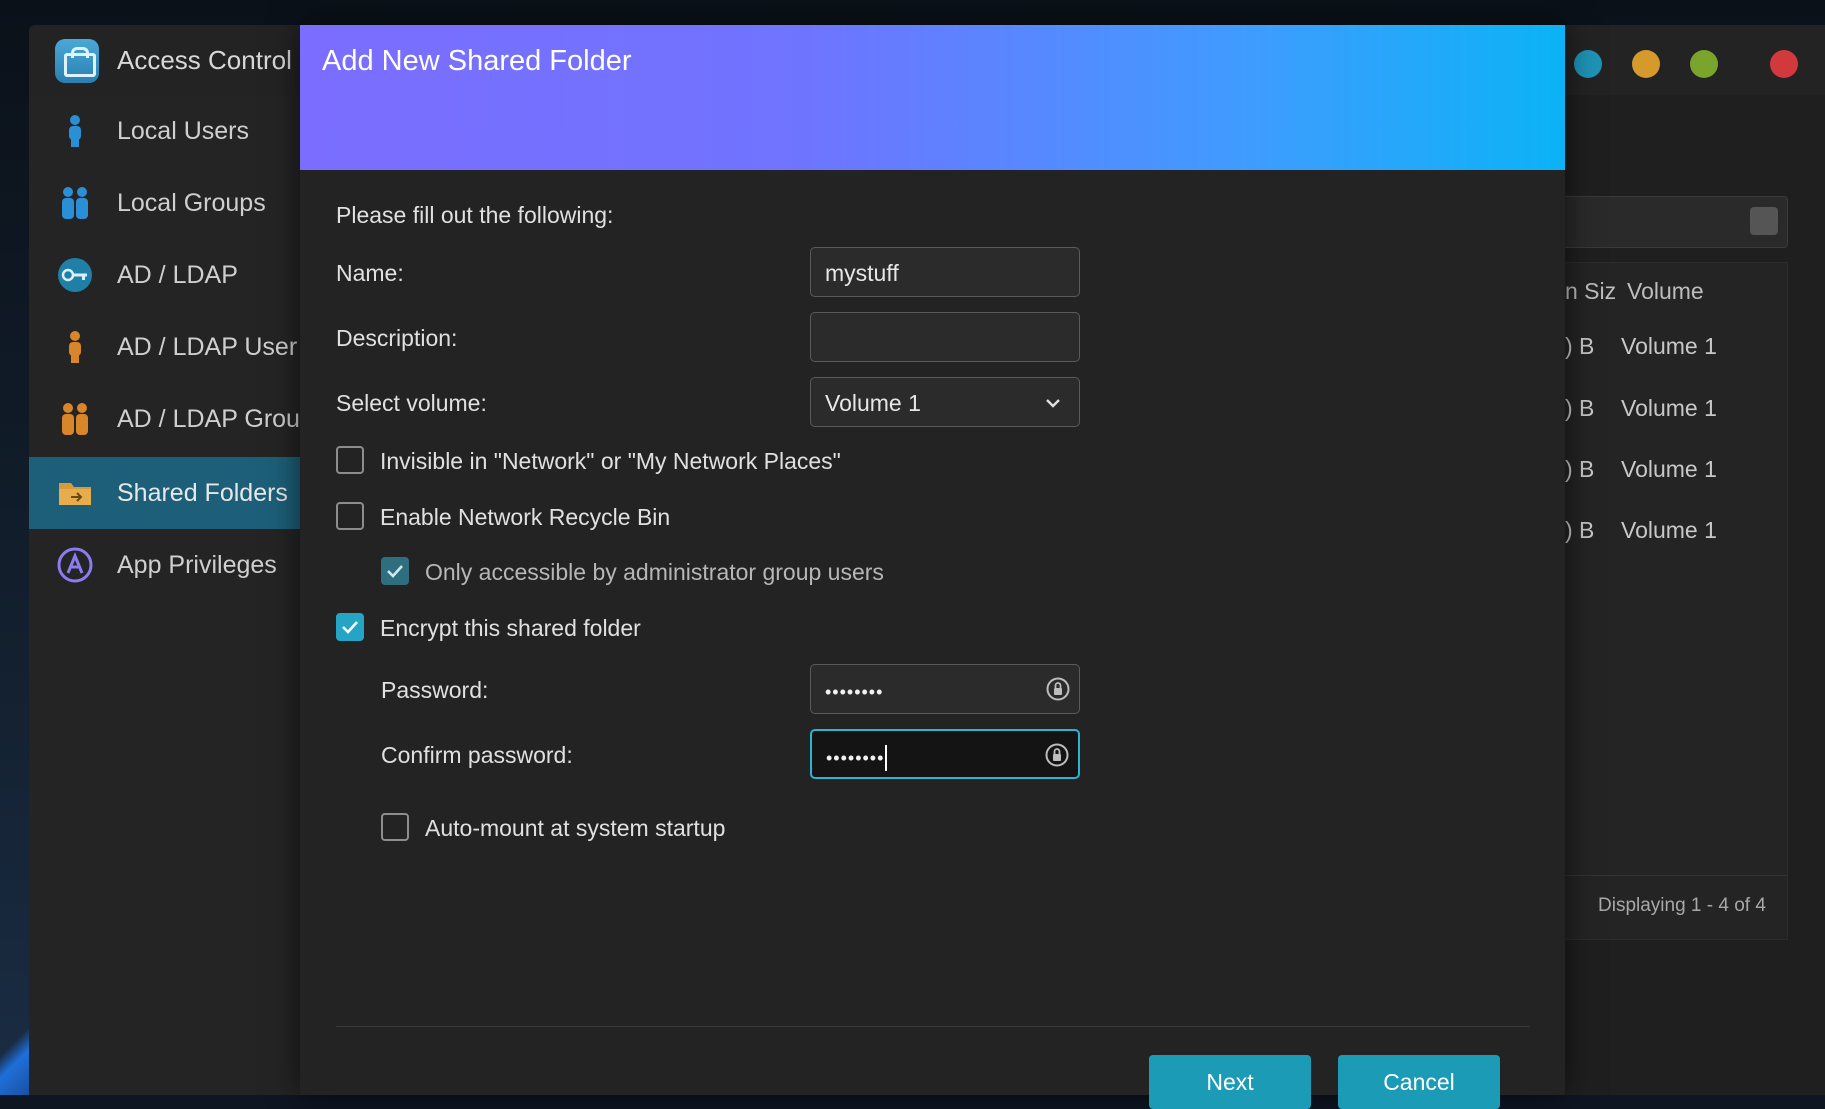 The image size is (1825, 1109). I want to click on confirm-password-input: ••••••••, so click(945, 754).